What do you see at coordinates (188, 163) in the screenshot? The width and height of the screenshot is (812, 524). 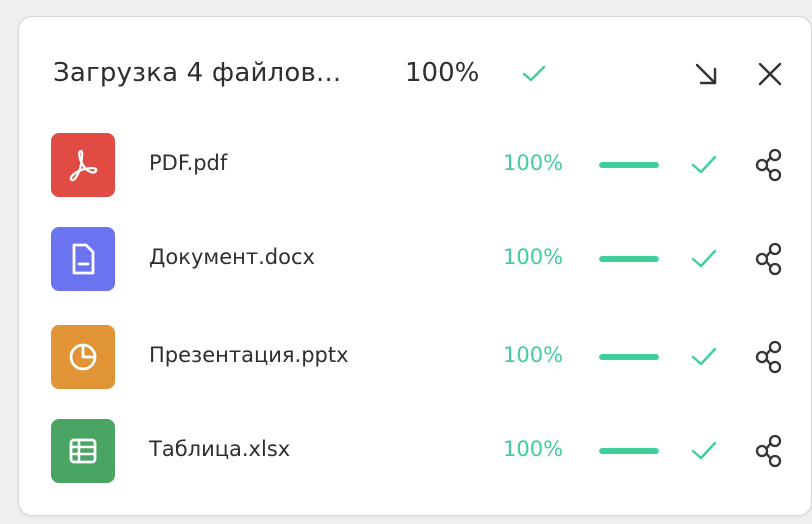 I see `file-name: PDF.pdf` at bounding box center [188, 163].